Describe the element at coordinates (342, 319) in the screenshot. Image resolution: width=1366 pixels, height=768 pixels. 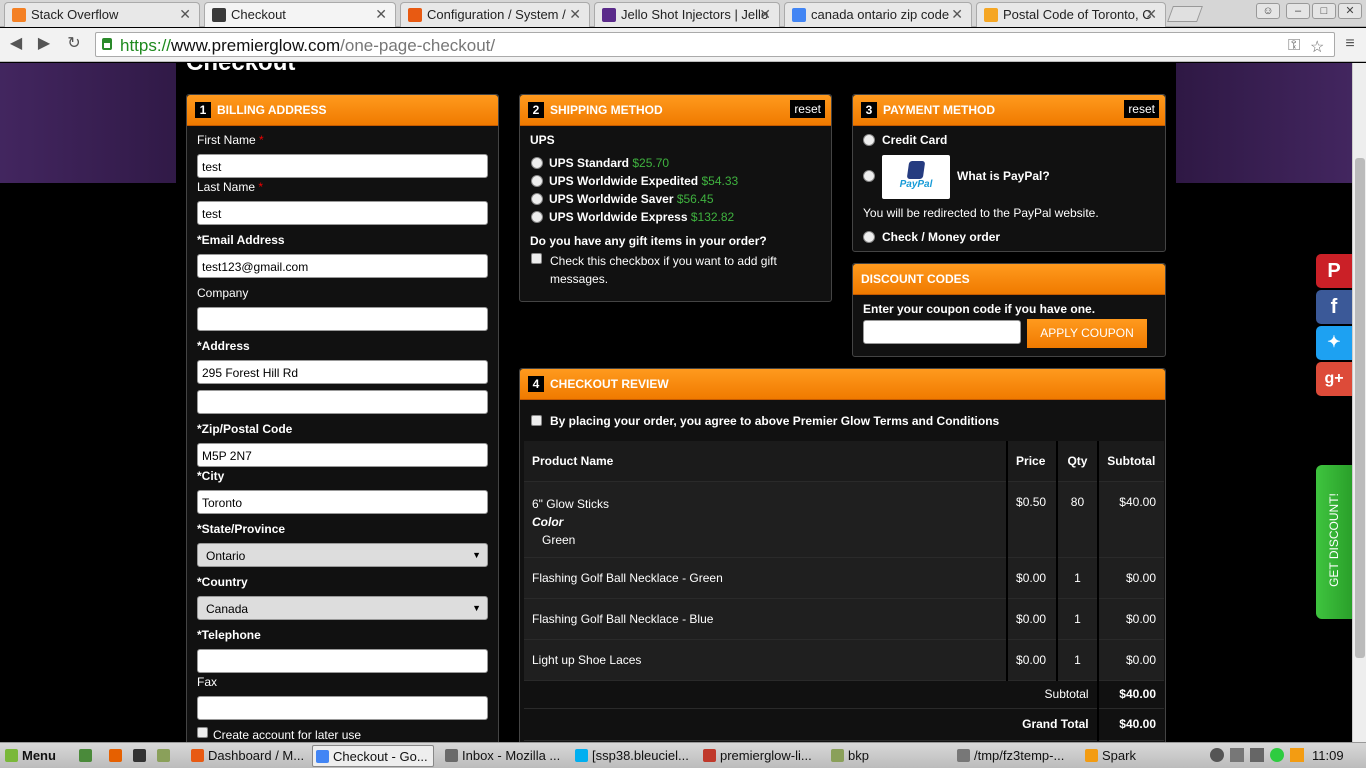
I see `company-field` at that location.